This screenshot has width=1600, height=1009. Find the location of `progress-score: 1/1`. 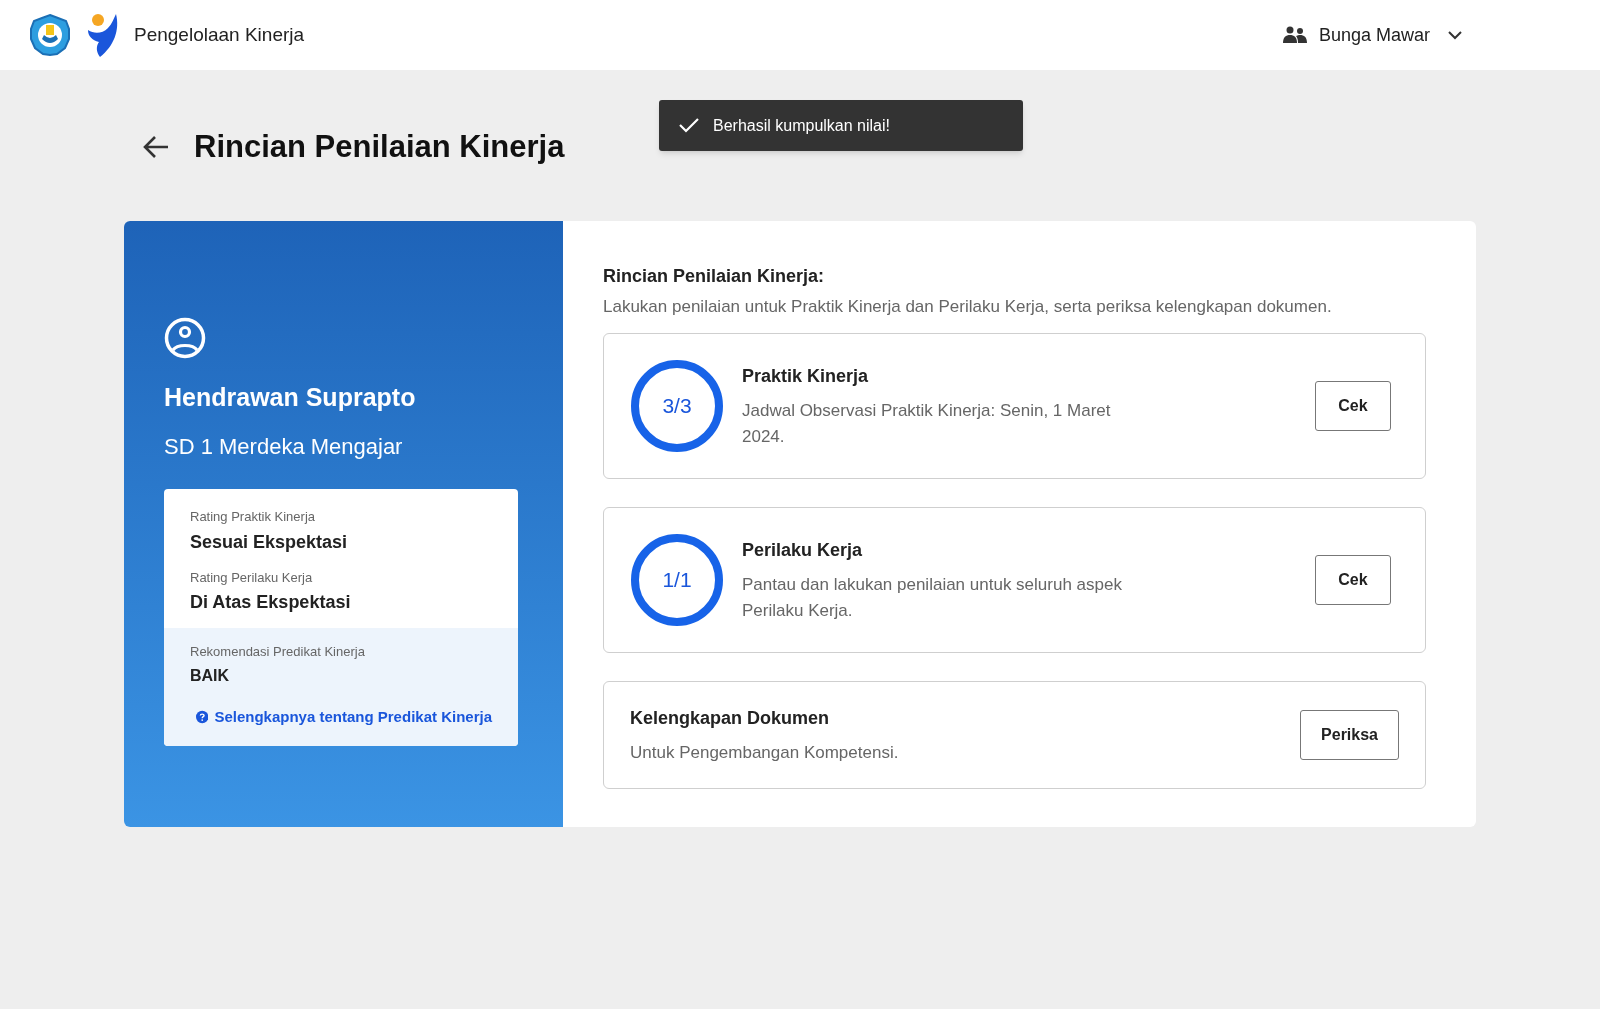

progress-score: 1/1 is located at coordinates (677, 580).